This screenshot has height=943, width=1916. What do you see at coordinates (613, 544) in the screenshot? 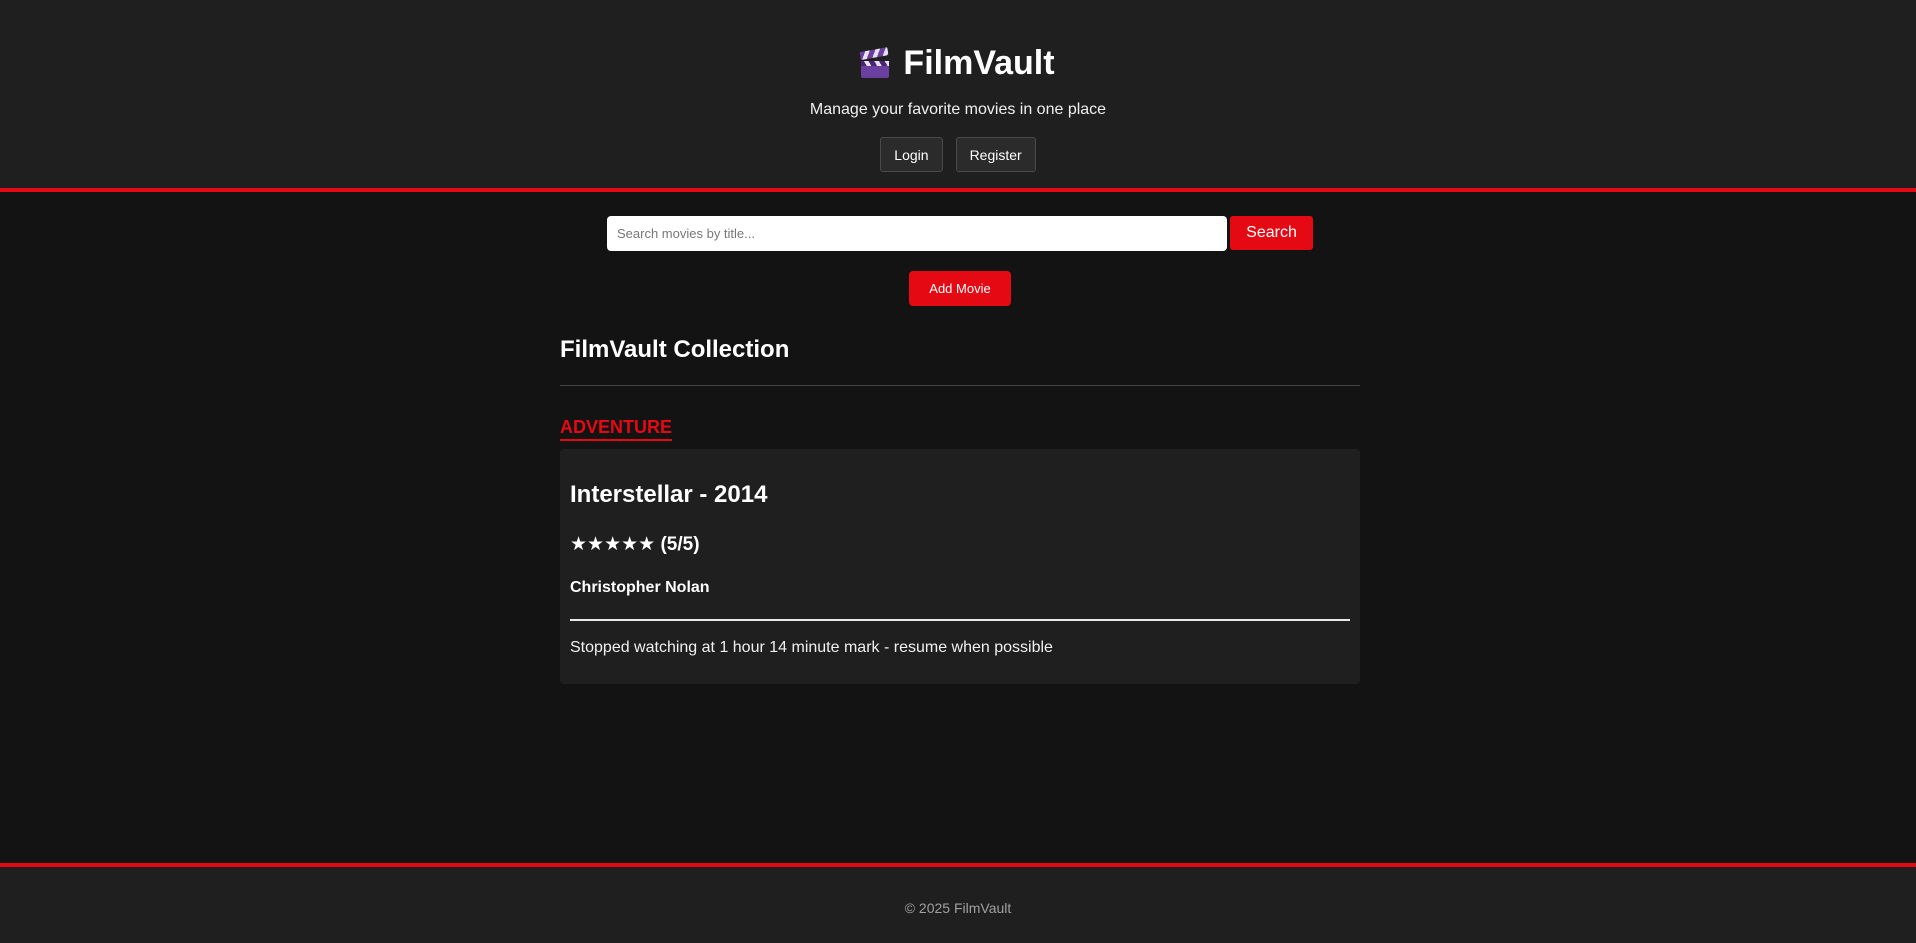
I see `rating-stars: ★★★★★` at bounding box center [613, 544].